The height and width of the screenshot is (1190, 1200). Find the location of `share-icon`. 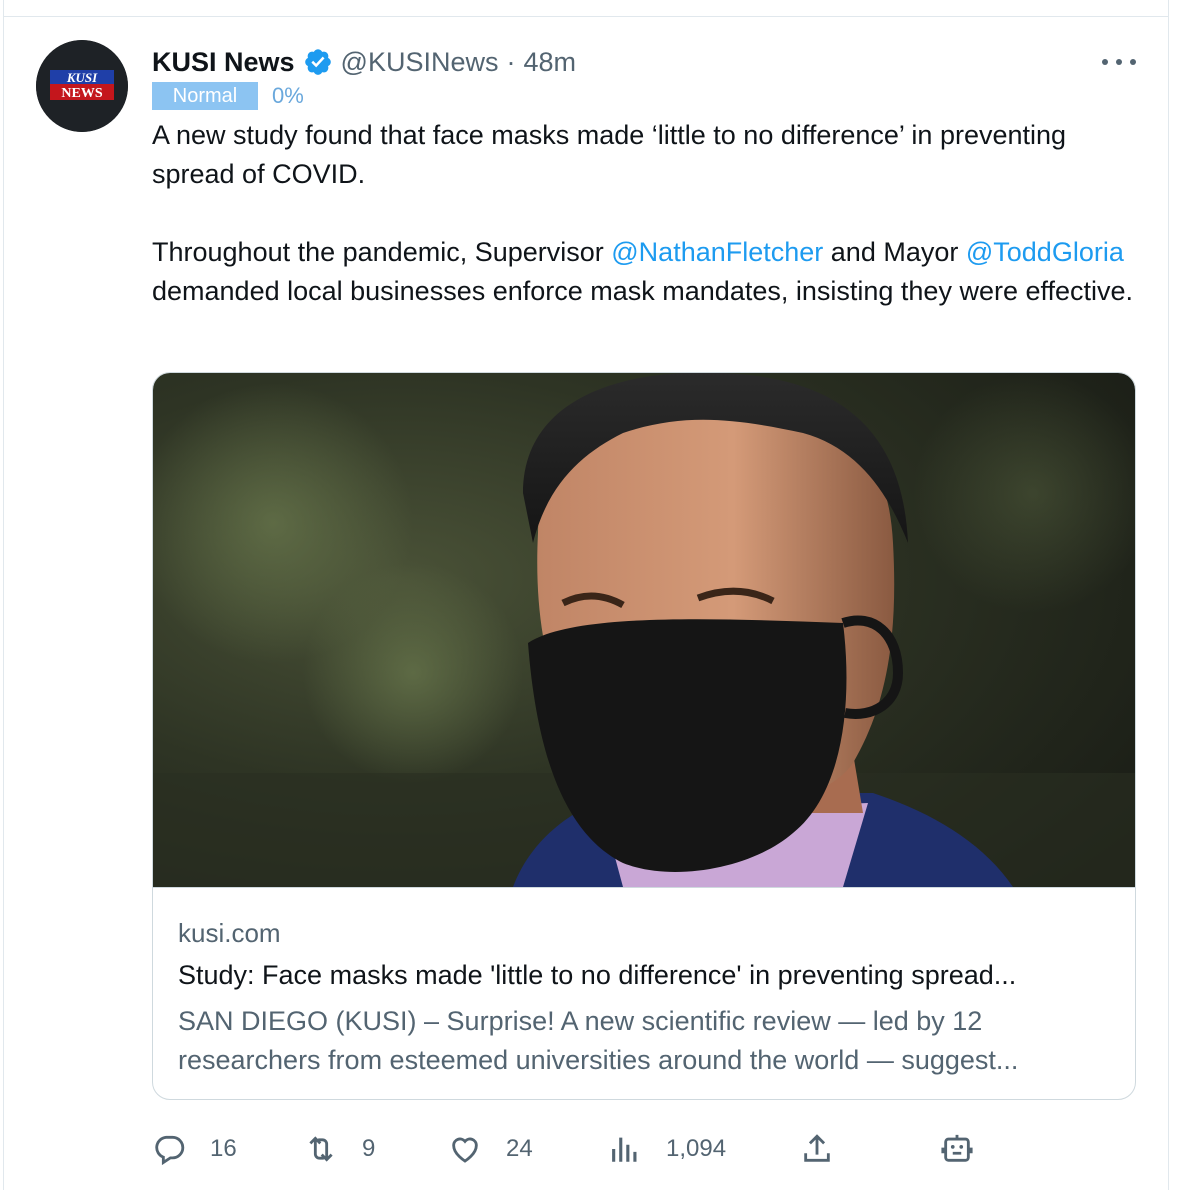

share-icon is located at coordinates (817, 1148).